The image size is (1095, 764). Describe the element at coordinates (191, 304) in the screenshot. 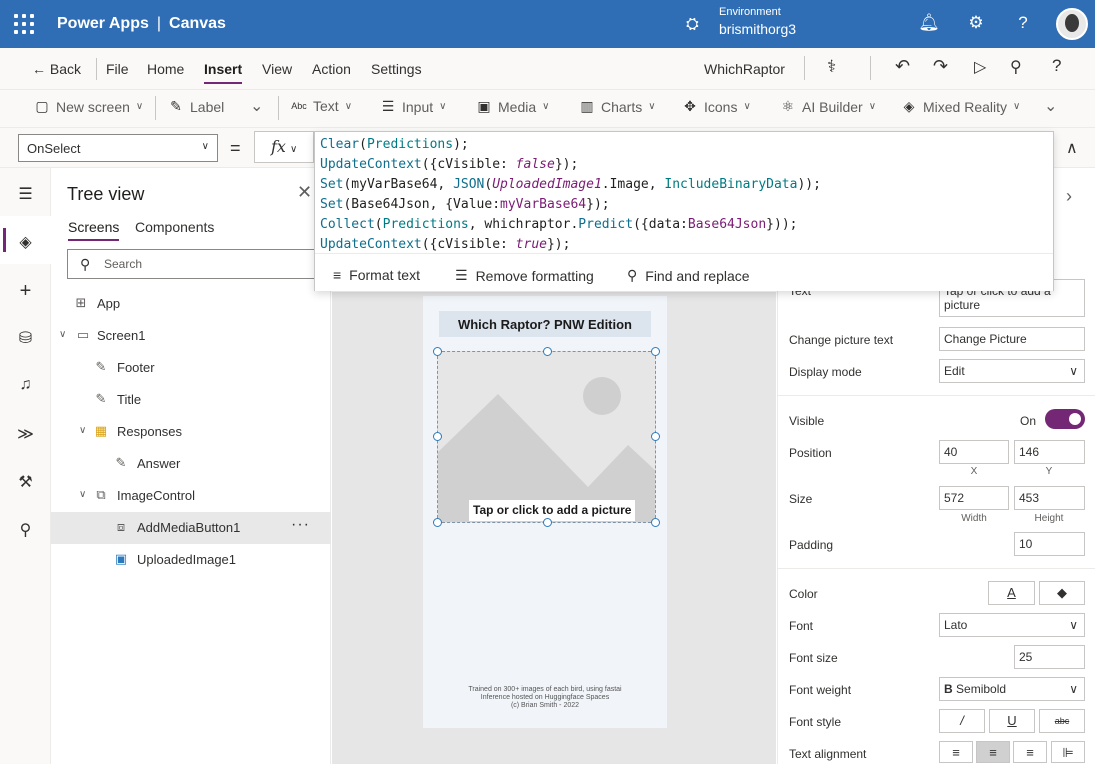

I see `tree-item-app: ⊞ App` at that location.